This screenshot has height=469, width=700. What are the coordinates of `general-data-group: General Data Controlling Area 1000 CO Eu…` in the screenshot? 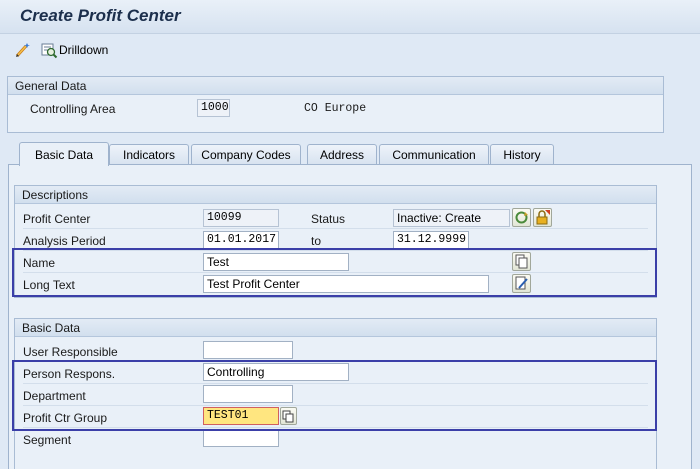 It's located at (335, 104).